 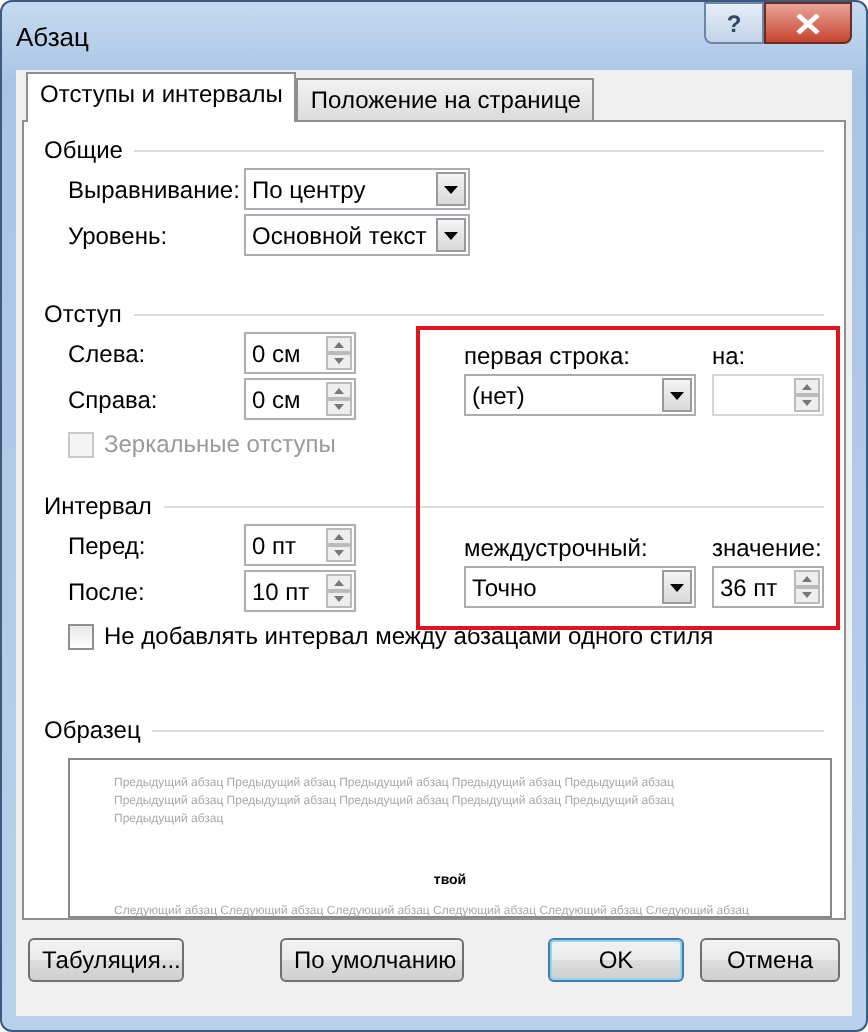 I want to click on close-button, so click(x=808, y=23).